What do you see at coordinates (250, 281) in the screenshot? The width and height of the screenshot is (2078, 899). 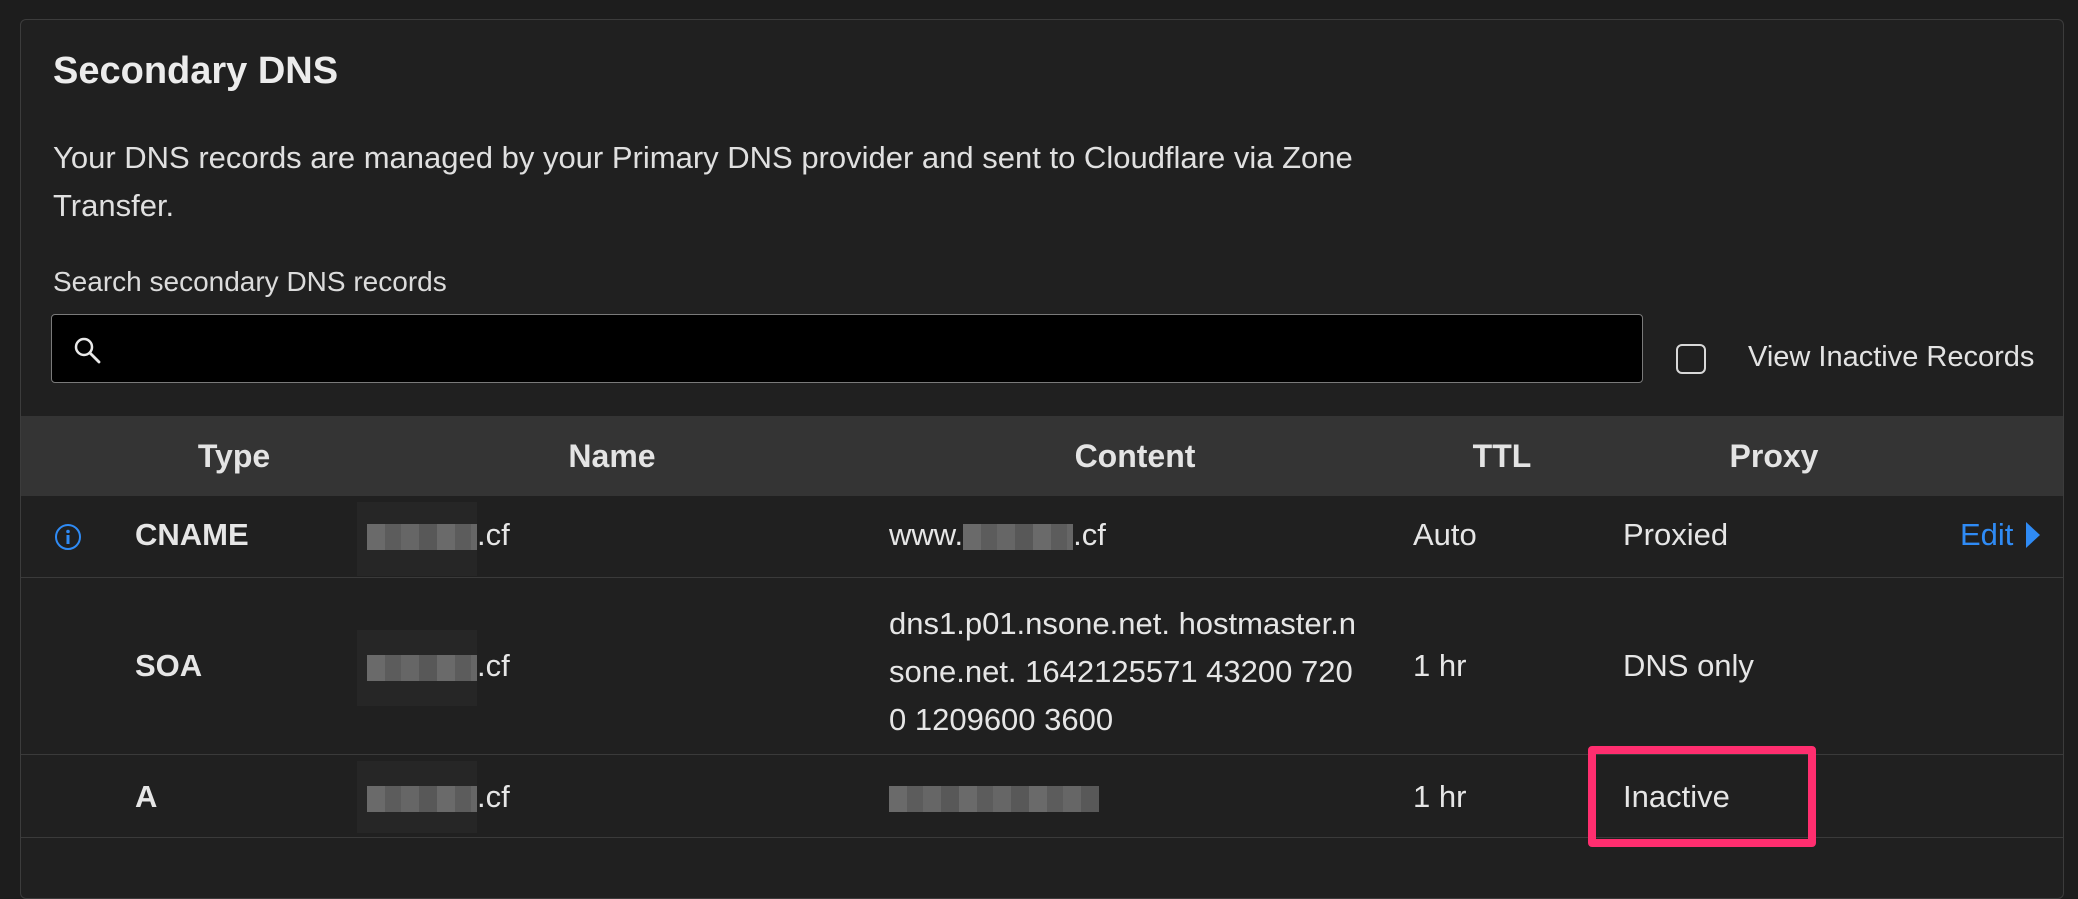 I see `search-label: Search secondary DNS records` at bounding box center [250, 281].